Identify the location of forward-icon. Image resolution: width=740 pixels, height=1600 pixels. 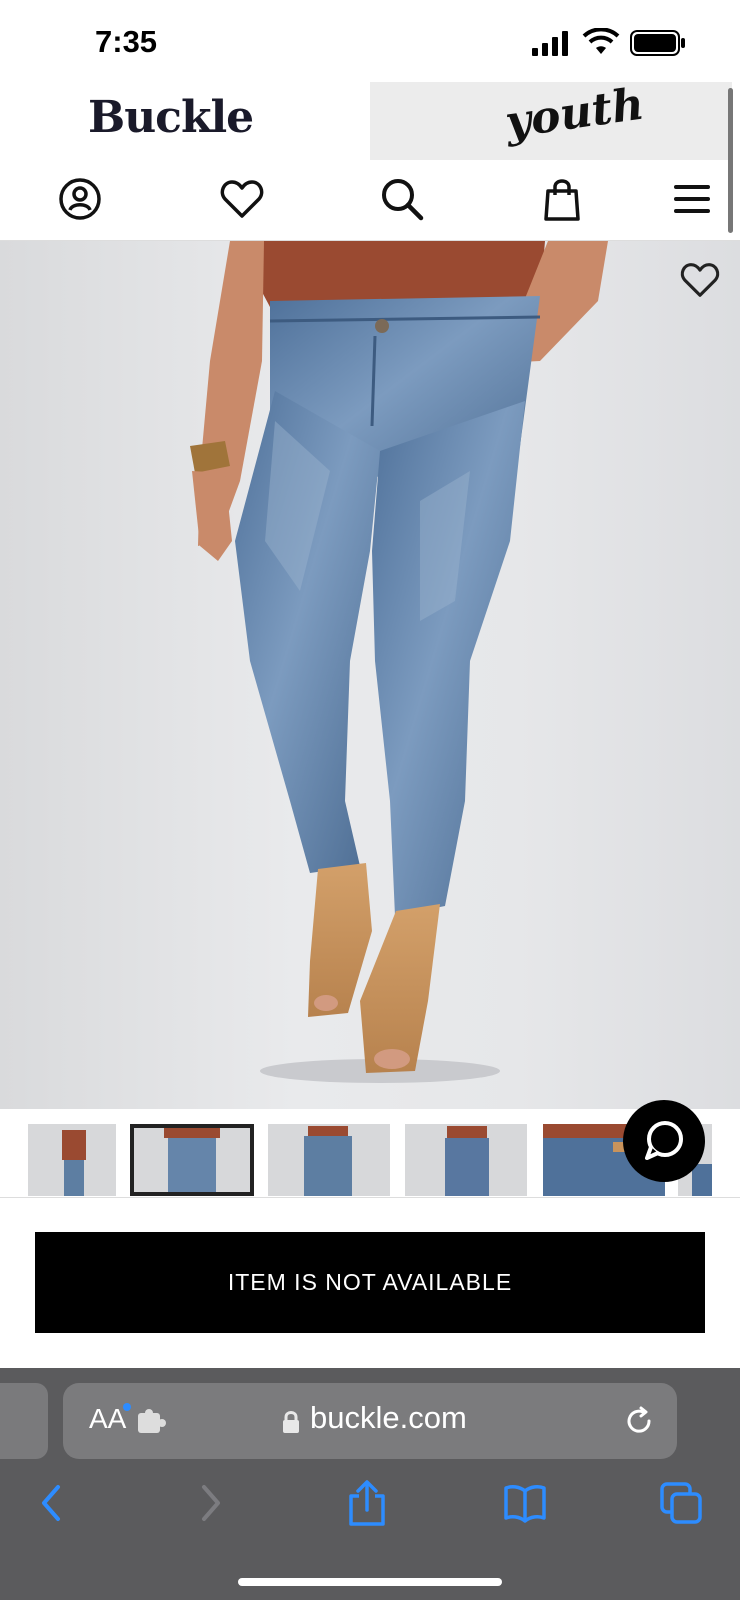
(211, 1503).